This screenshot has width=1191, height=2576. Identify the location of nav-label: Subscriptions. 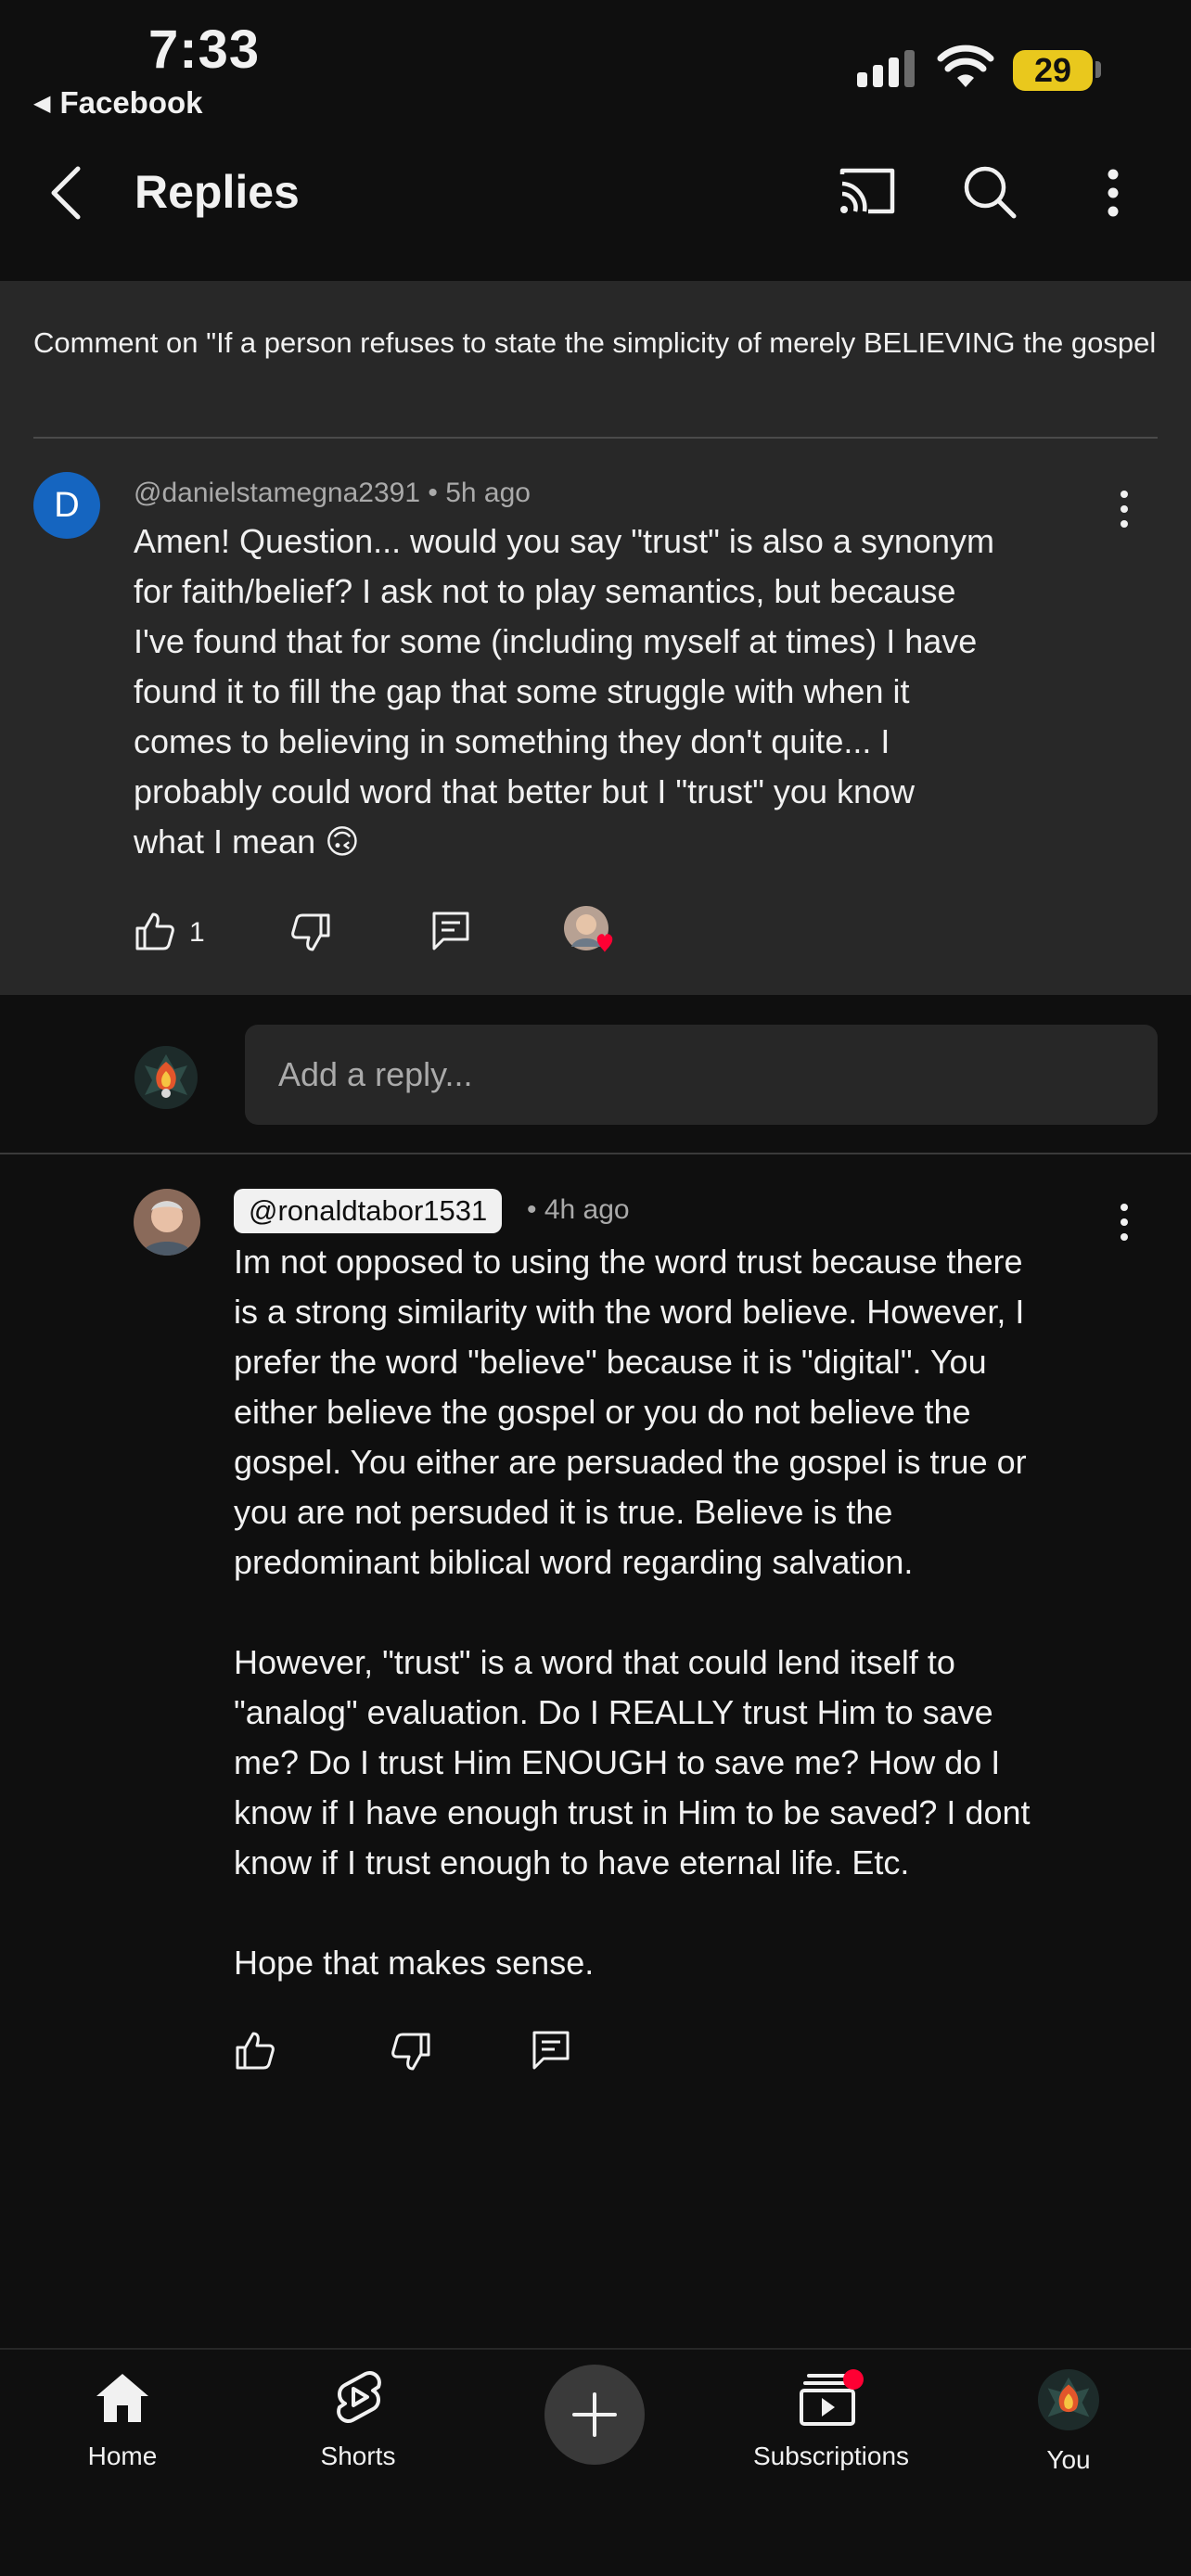
(831, 2456).